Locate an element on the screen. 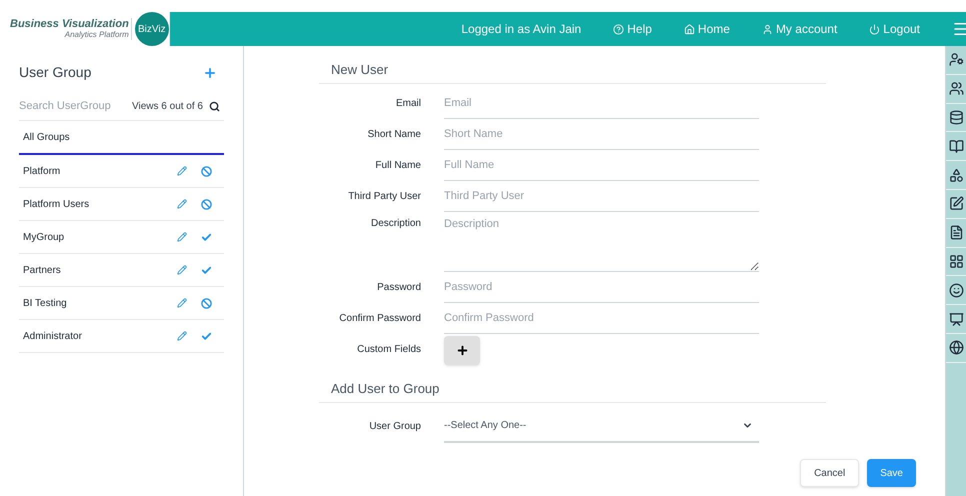  globe-icon is located at coordinates (956, 348).